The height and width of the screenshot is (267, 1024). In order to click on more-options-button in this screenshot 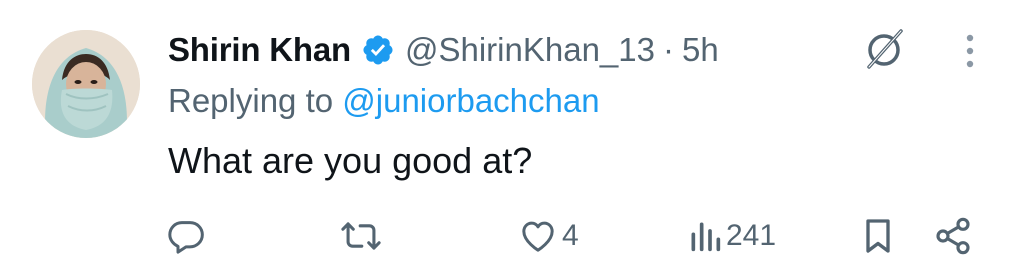, I will do `click(970, 51)`.